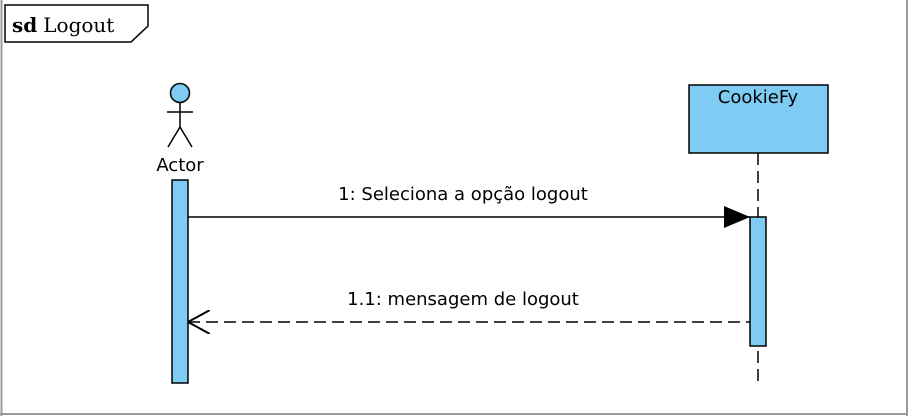  Describe the element at coordinates (180, 165) in the screenshot. I see `actor-name: Actor` at that location.